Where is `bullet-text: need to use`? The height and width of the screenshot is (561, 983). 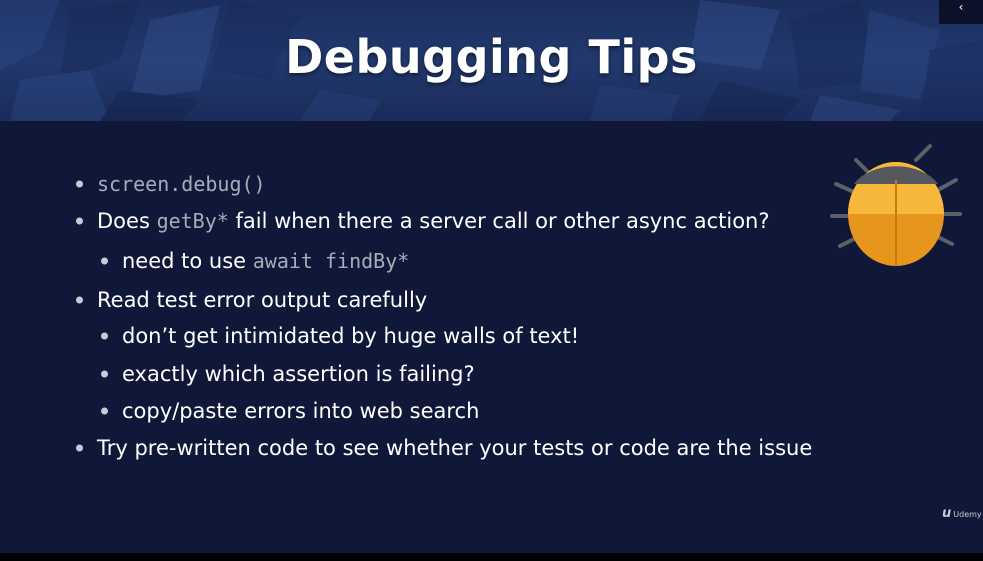 bullet-text: need to use is located at coordinates (187, 261).